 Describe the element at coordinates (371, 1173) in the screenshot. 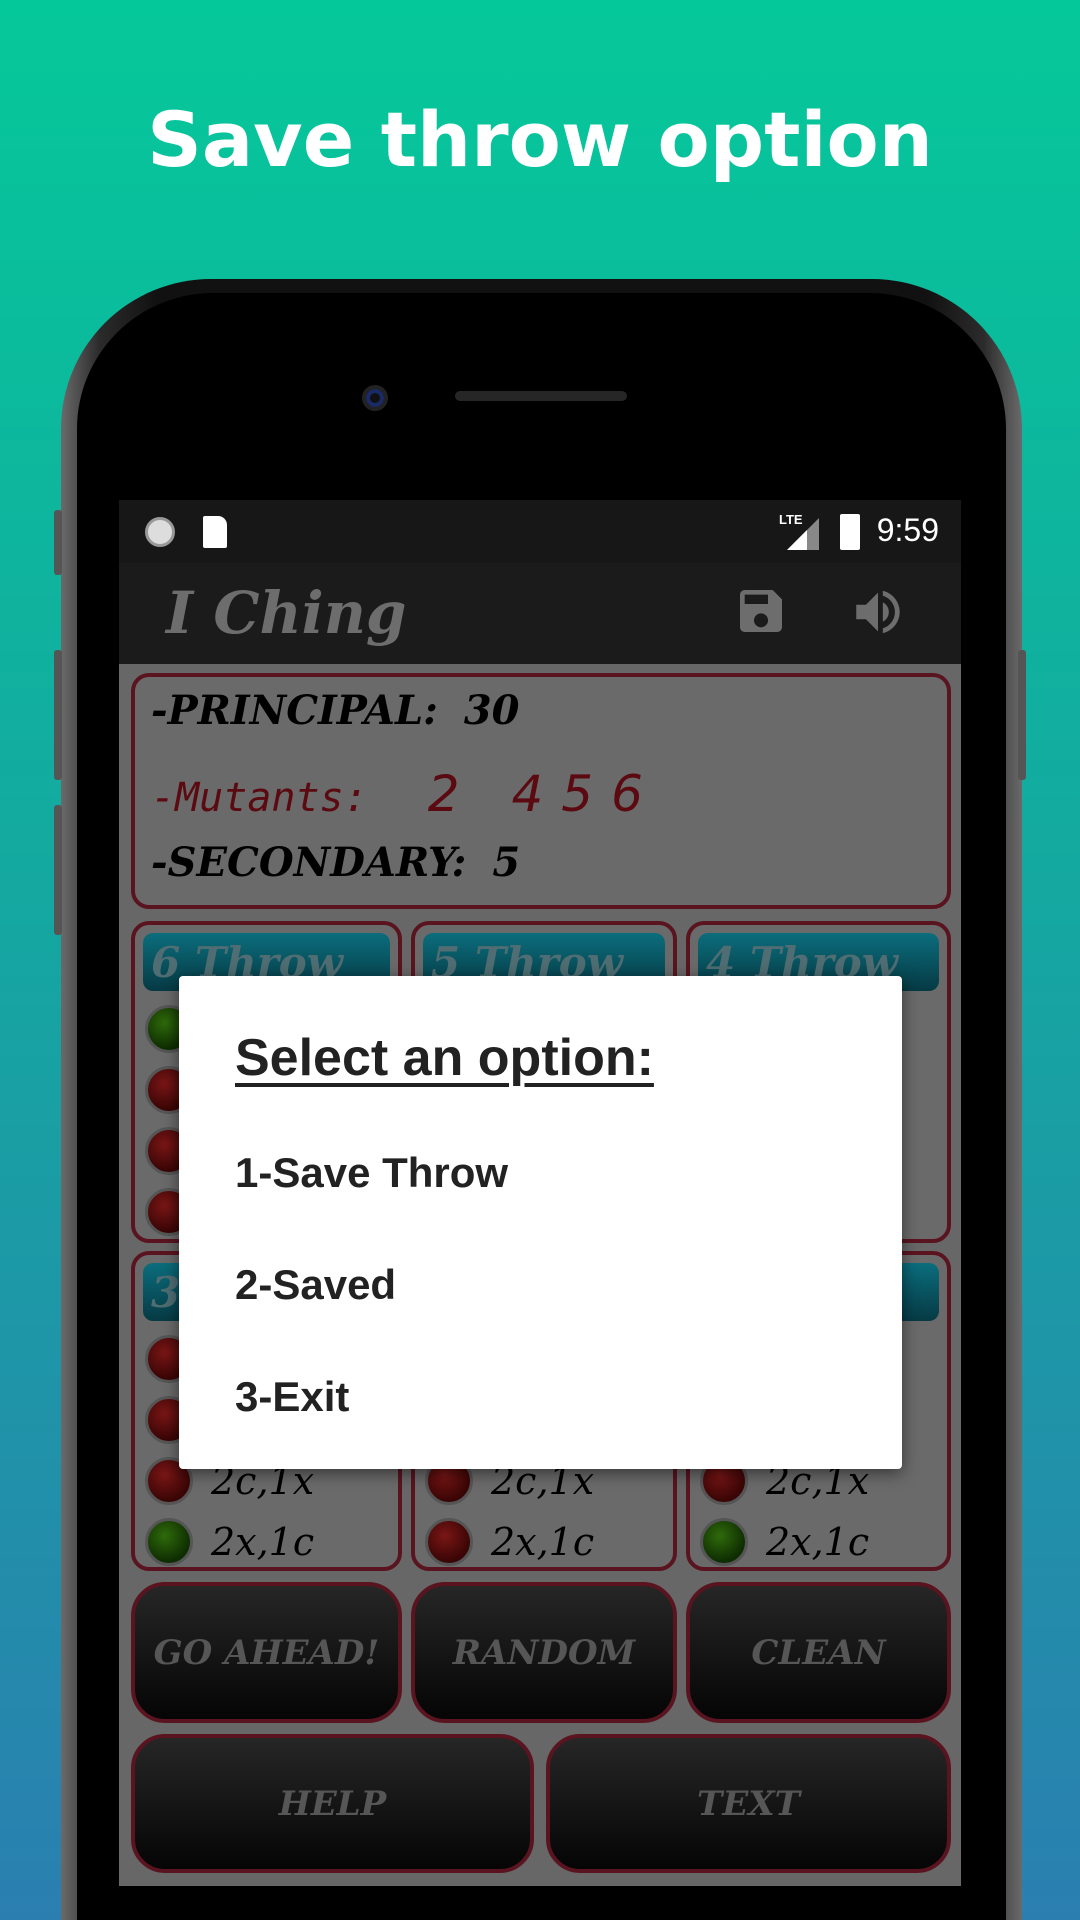

I see `option-save-throw: 1-Save Throw` at that location.